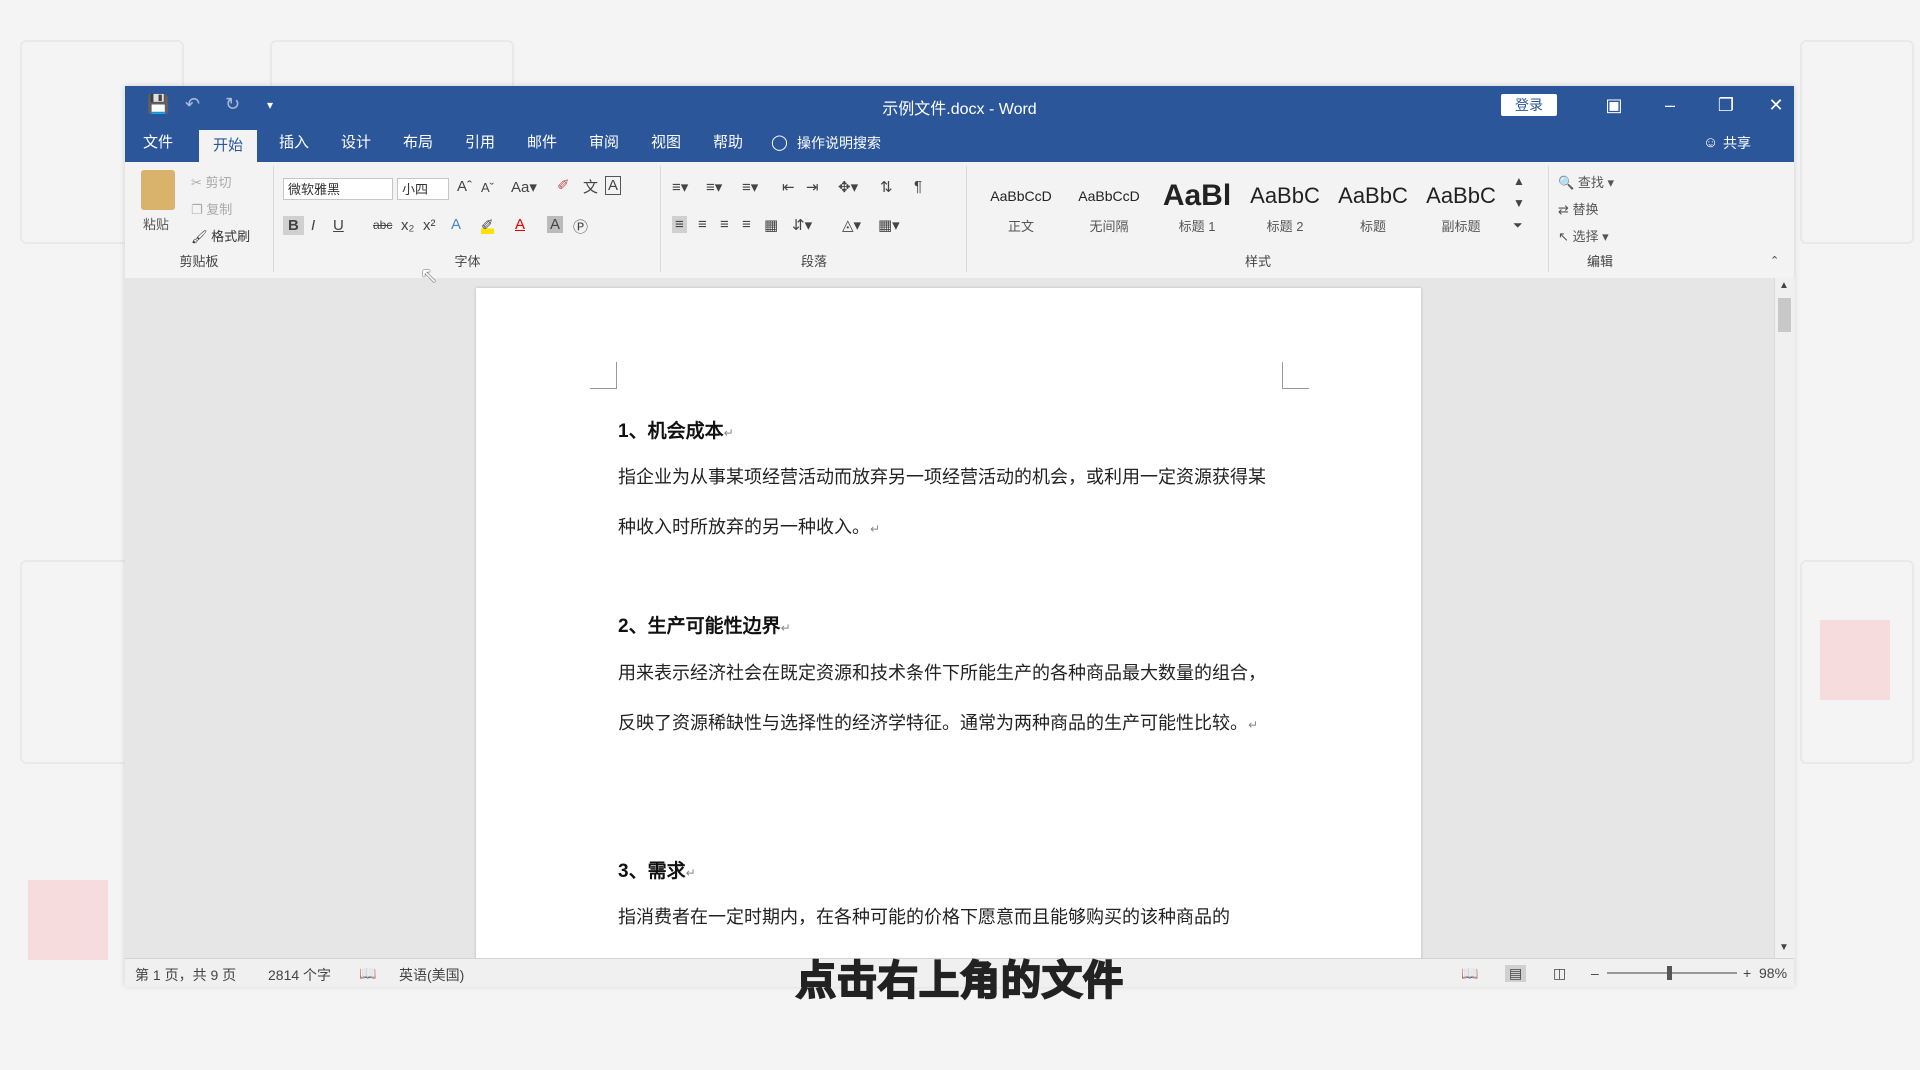 The width and height of the screenshot is (1920, 1070). I want to click on style-subtitle: AaBbC 副标题, so click(1461, 208).